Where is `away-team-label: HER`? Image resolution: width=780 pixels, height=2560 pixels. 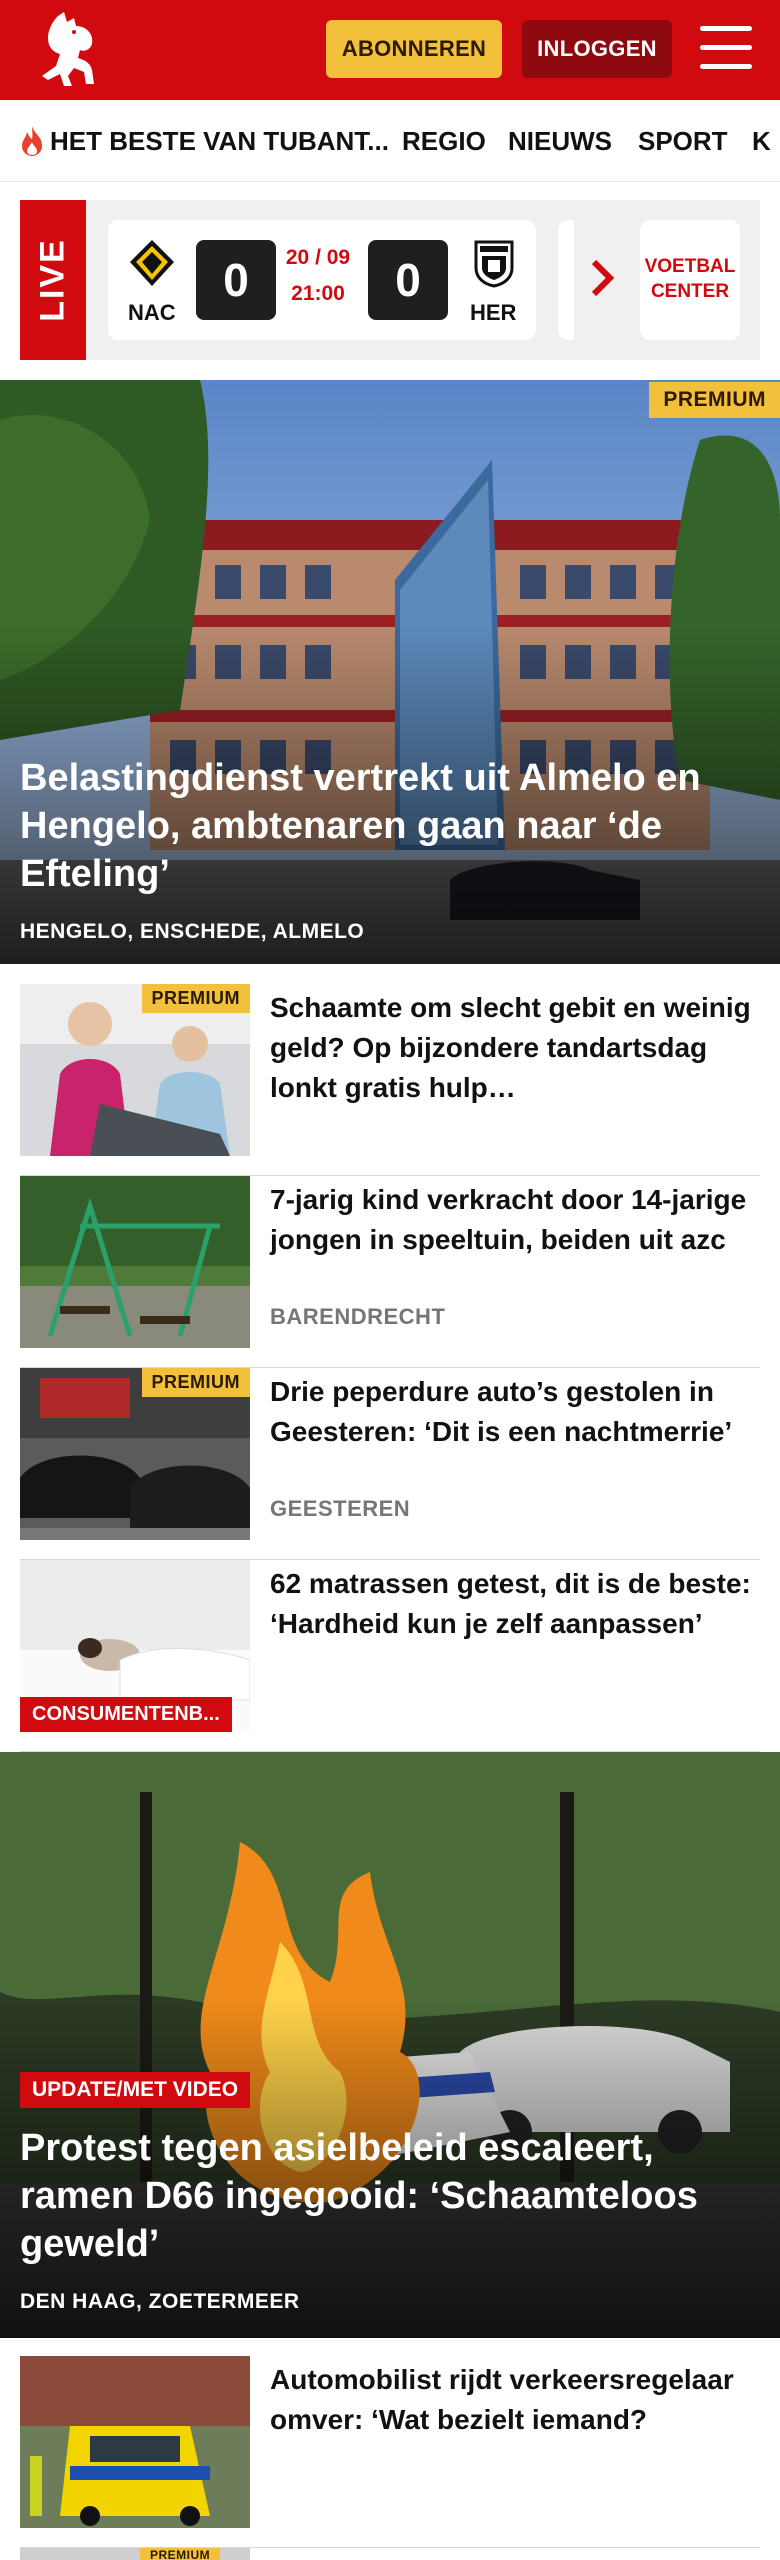
away-team-label: HER is located at coordinates (493, 312).